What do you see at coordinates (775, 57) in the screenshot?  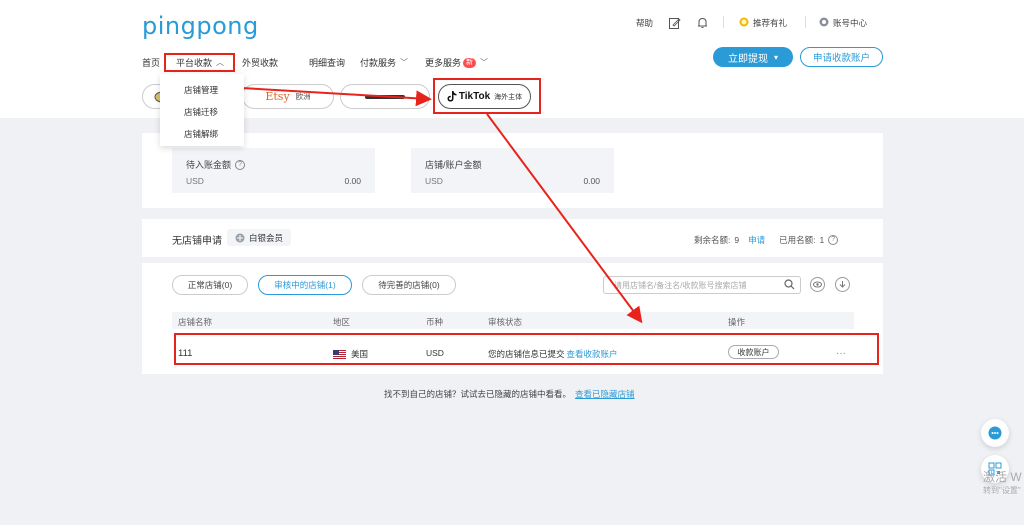 I see `chevron-down-icon: ▾` at bounding box center [775, 57].